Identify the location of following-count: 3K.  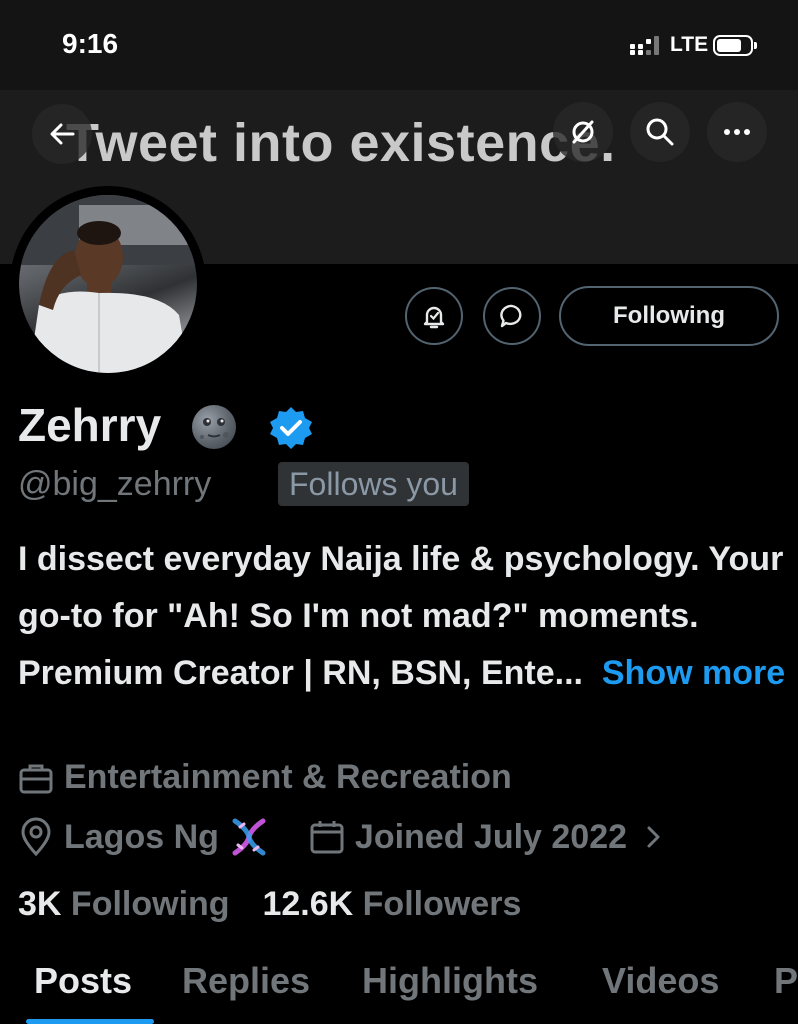
(40, 904).